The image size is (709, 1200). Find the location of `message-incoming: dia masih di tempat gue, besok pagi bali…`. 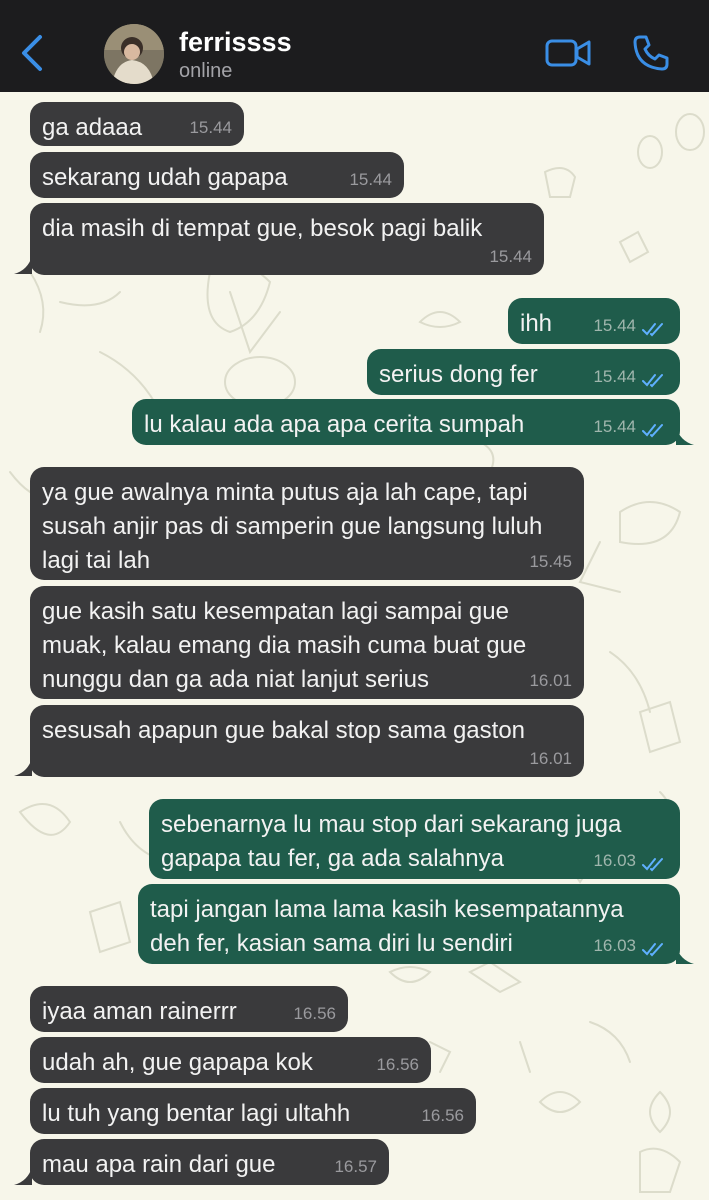

message-incoming: dia masih di tempat gue, besok pagi bali… is located at coordinates (287, 239).